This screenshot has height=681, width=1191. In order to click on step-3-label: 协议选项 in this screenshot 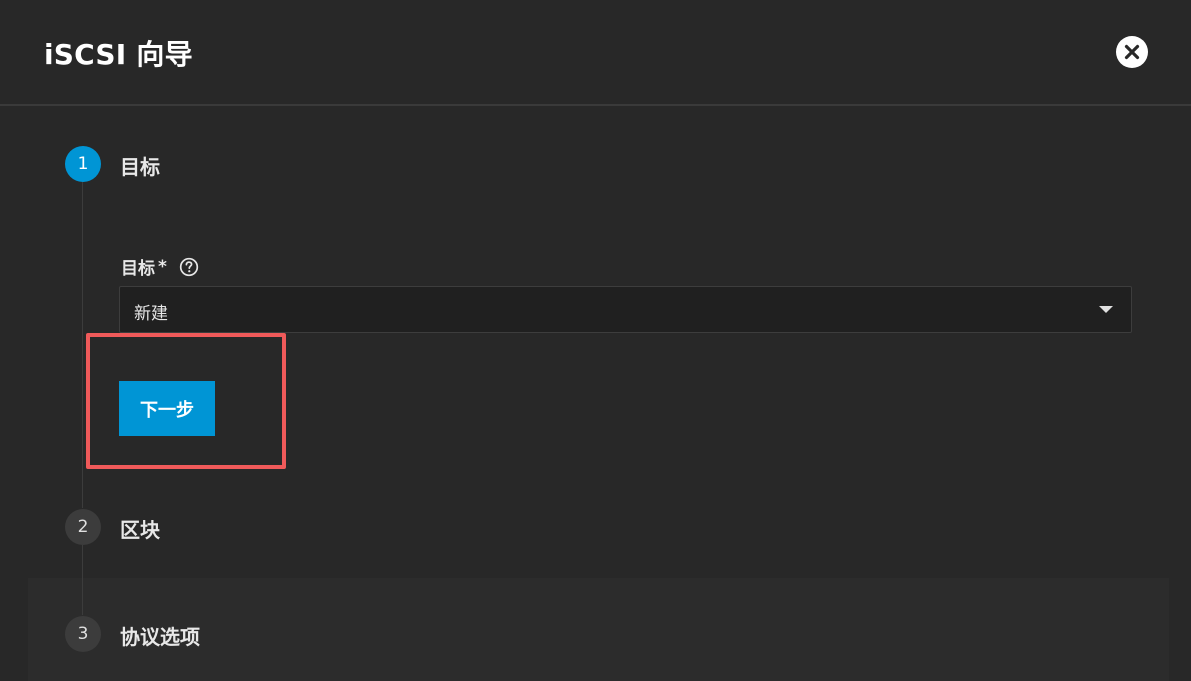, I will do `click(160, 635)`.